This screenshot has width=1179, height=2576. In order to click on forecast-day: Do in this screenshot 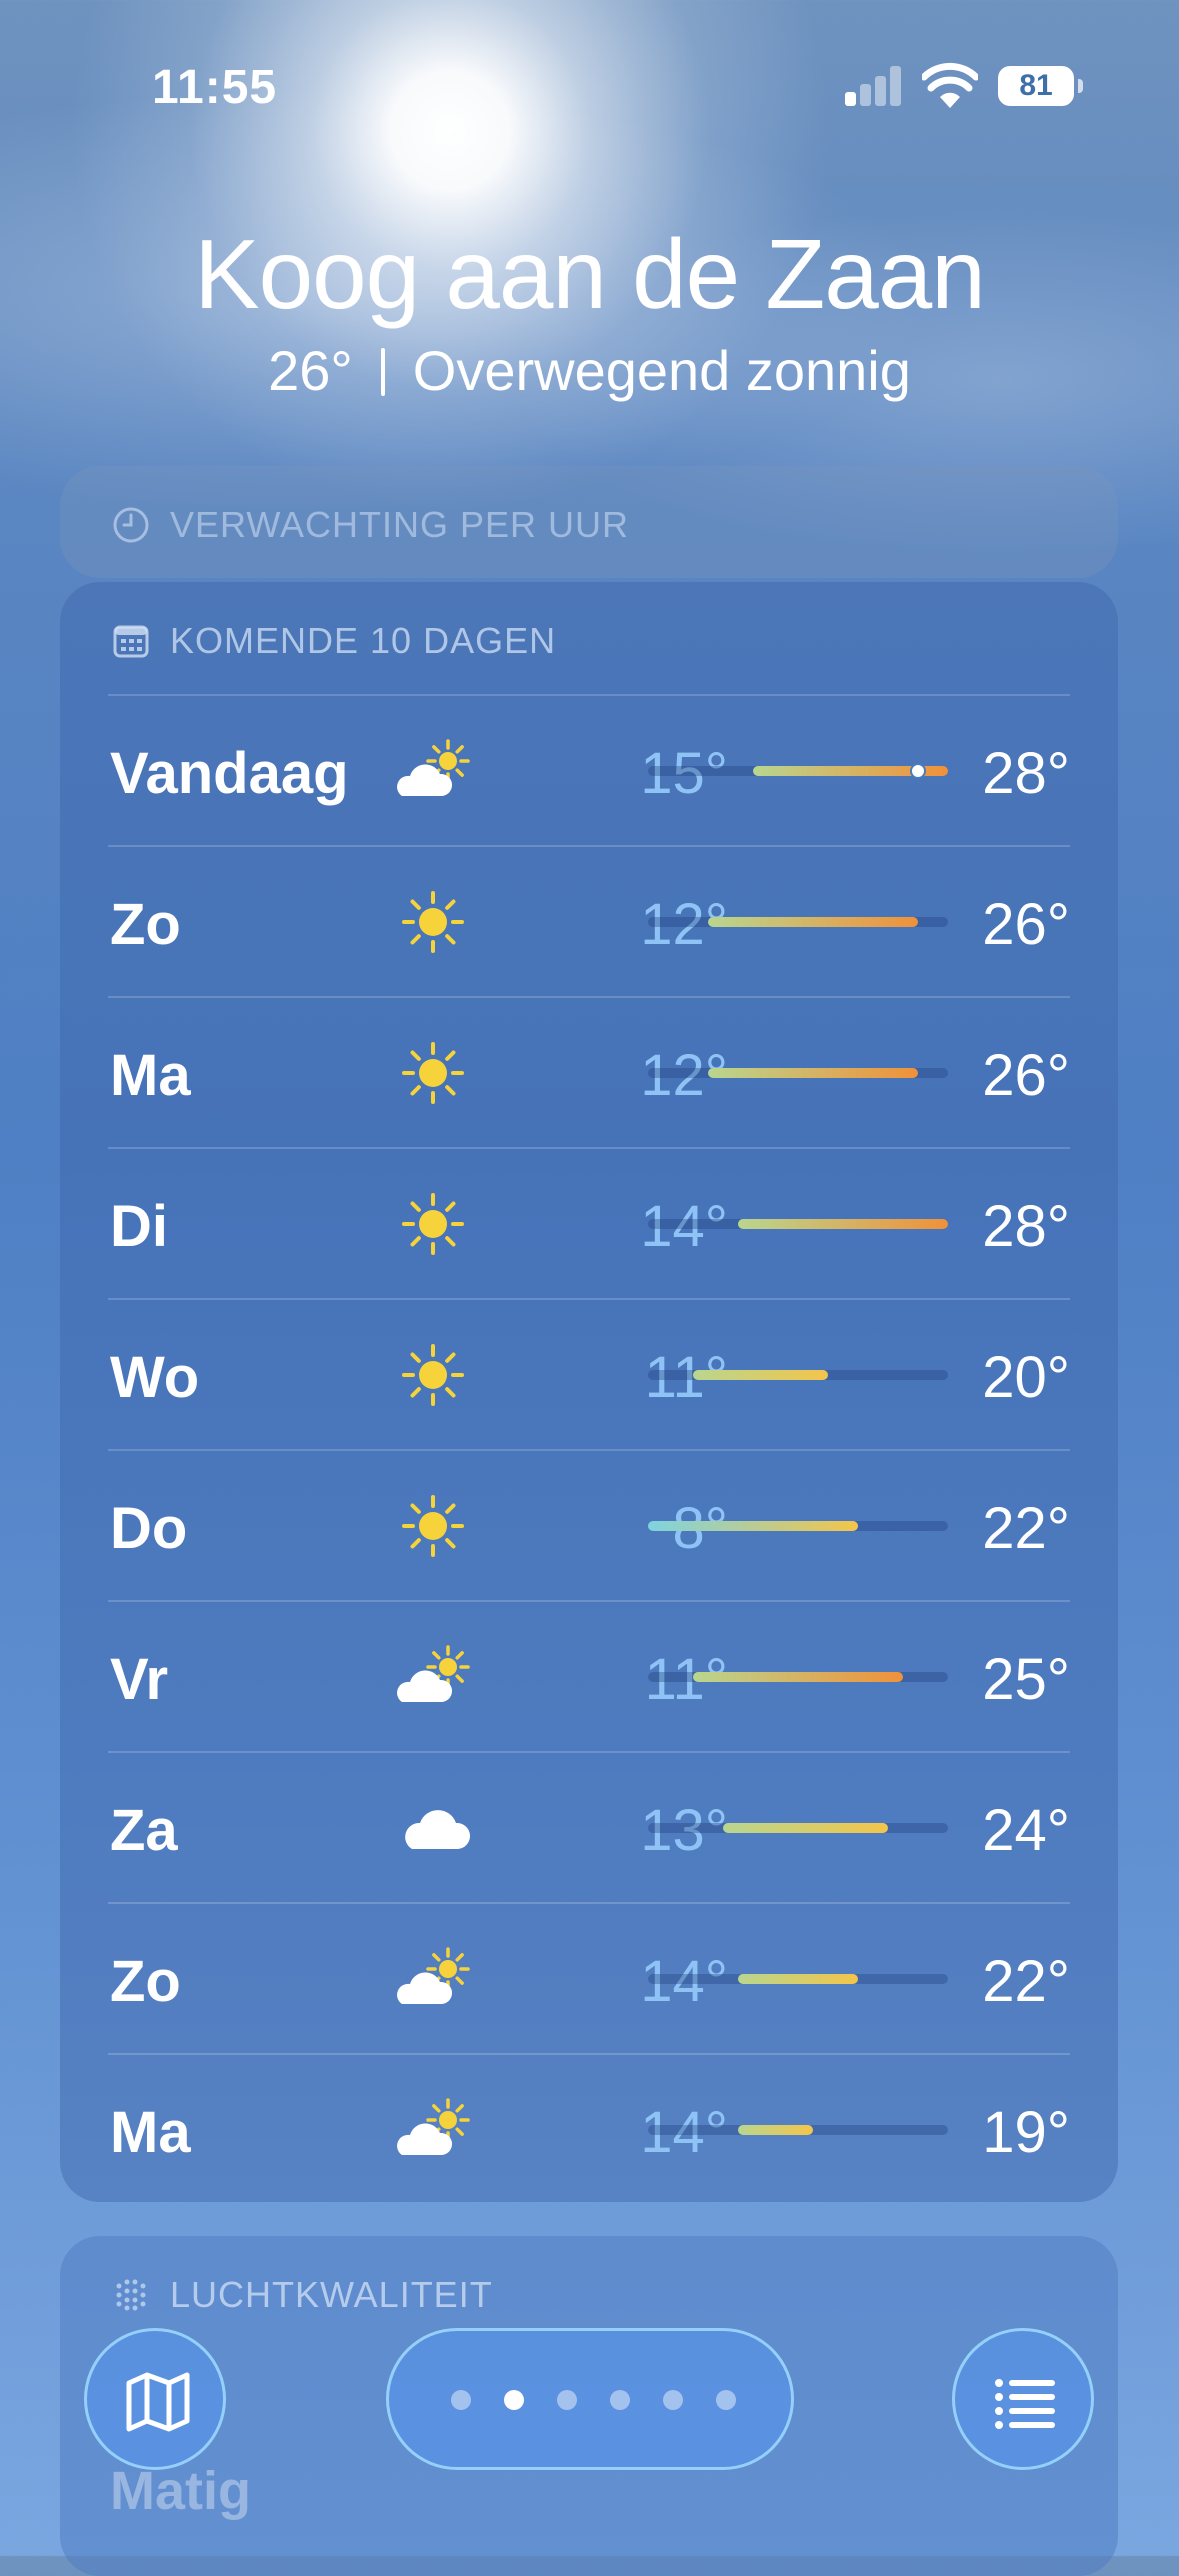, I will do `click(149, 1528)`.